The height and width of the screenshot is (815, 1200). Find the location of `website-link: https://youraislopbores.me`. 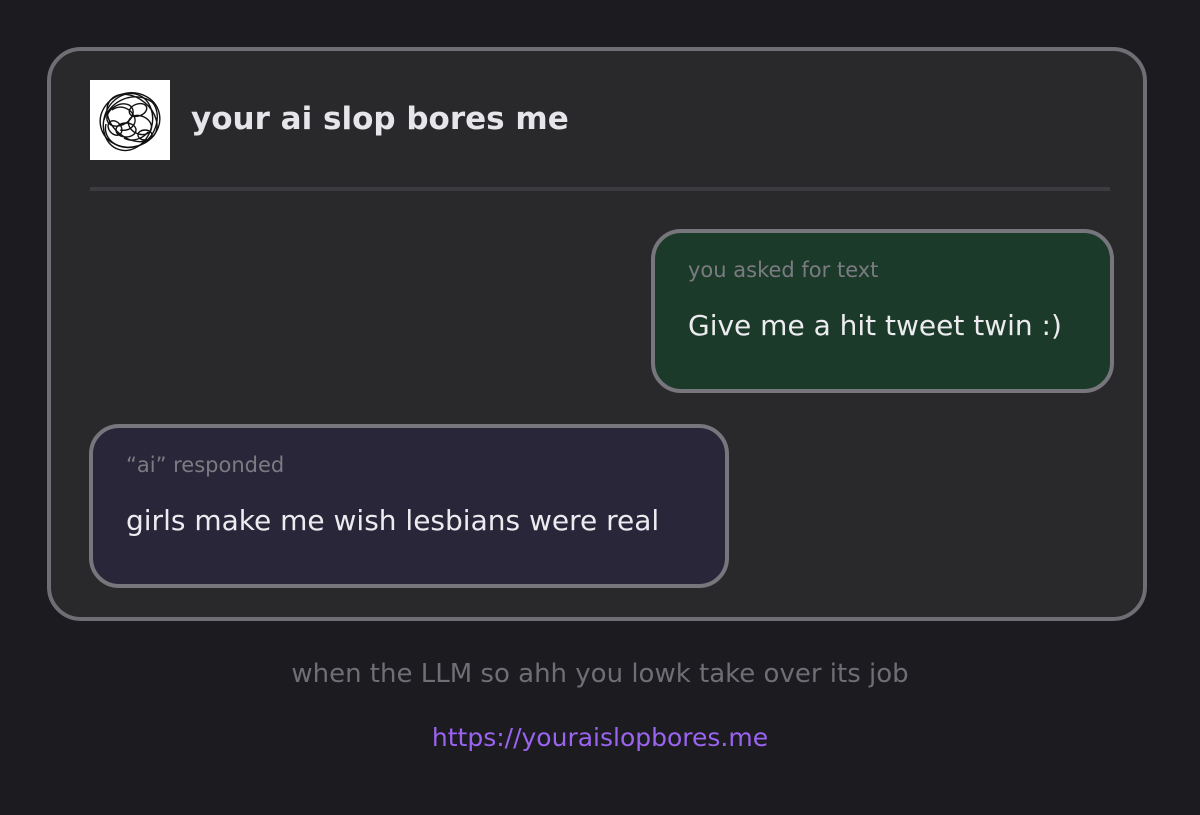

website-link: https://youraislopbores.me is located at coordinates (600, 738).